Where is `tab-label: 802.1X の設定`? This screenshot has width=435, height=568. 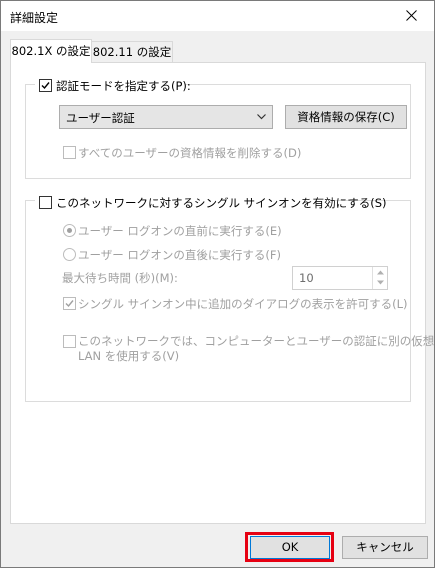
tab-label: 802.1X の設定 is located at coordinates (51, 51).